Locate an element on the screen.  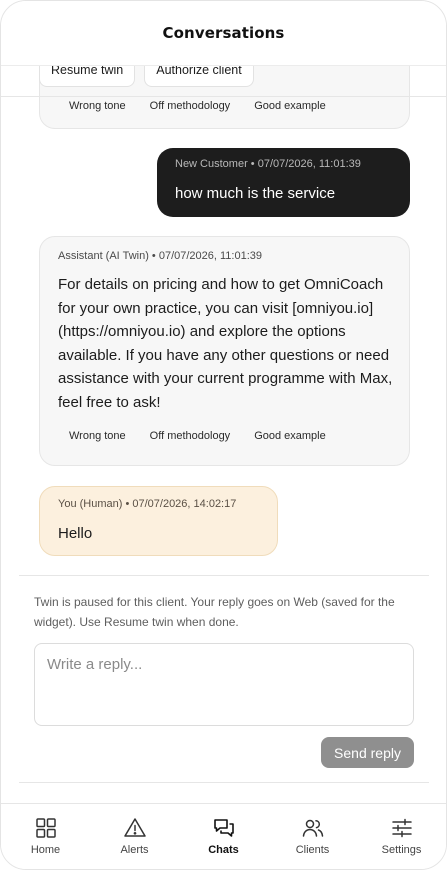
message-meta: New Customer • 07/07/2026, 11:01:39 is located at coordinates (268, 164).